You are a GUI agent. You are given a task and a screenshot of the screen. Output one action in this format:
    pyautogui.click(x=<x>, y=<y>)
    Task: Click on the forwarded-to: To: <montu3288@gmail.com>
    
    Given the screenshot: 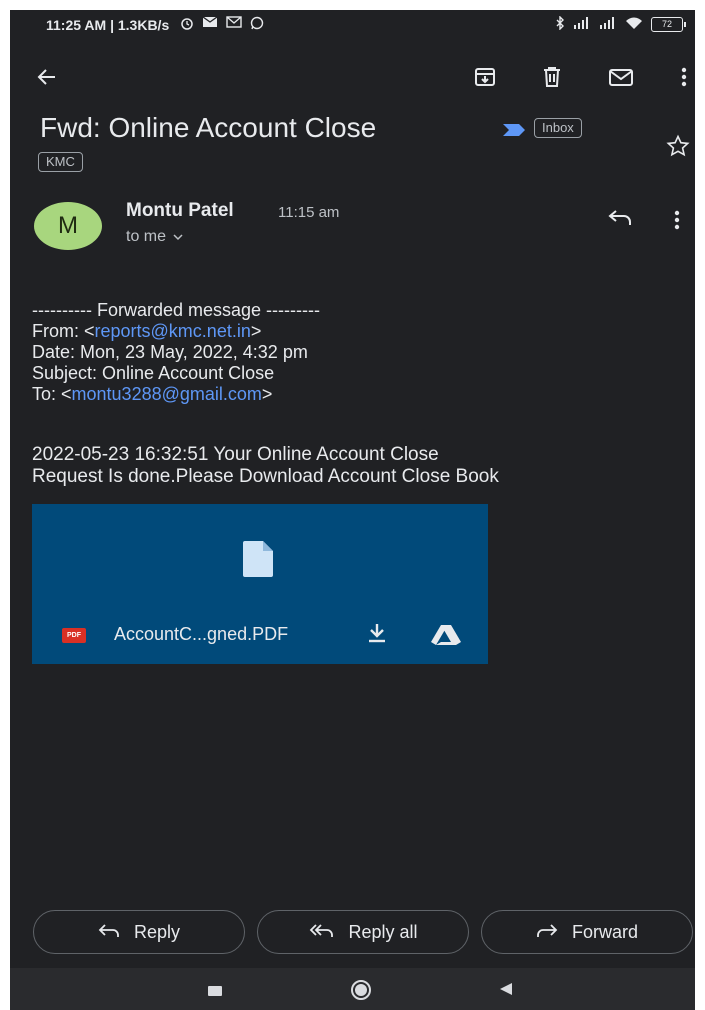 What is the action you would take?
    pyautogui.click(x=152, y=394)
    